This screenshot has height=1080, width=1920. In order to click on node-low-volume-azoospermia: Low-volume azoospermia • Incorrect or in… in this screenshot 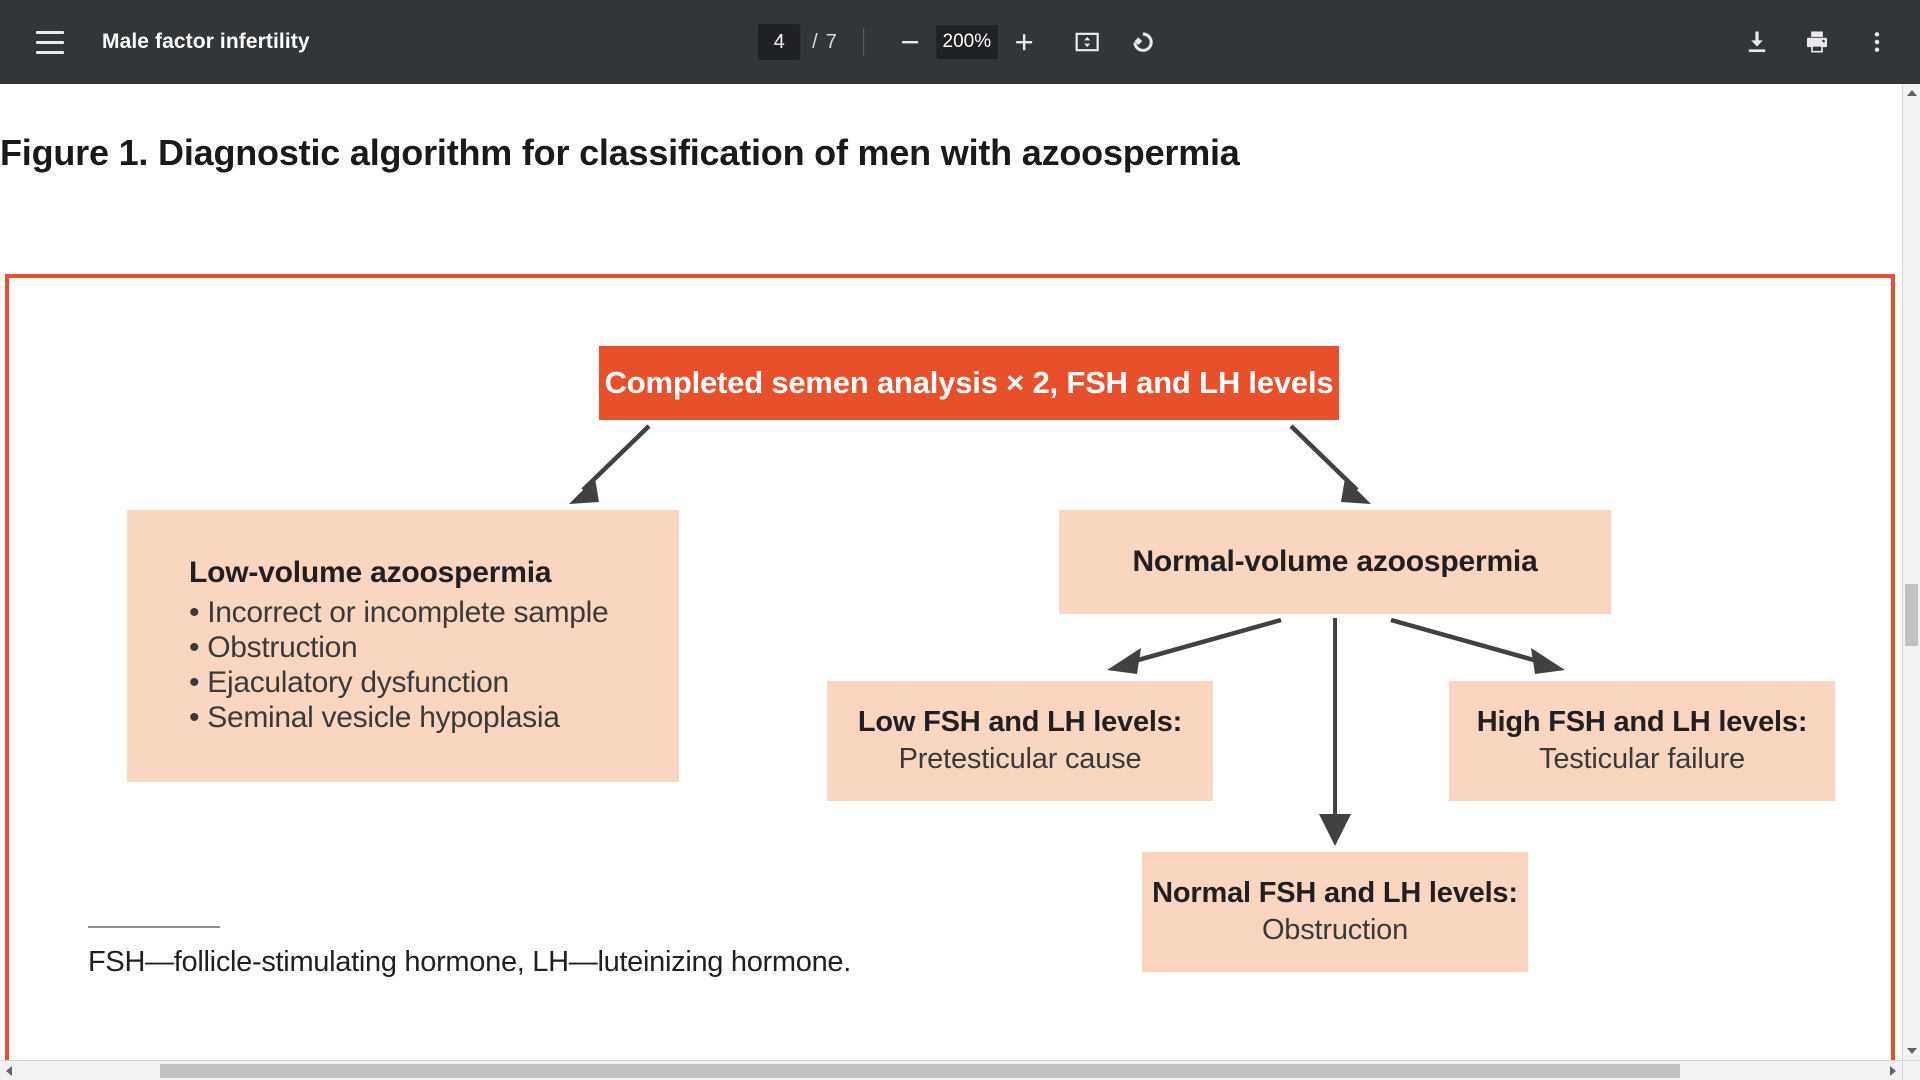, I will do `click(403, 646)`.